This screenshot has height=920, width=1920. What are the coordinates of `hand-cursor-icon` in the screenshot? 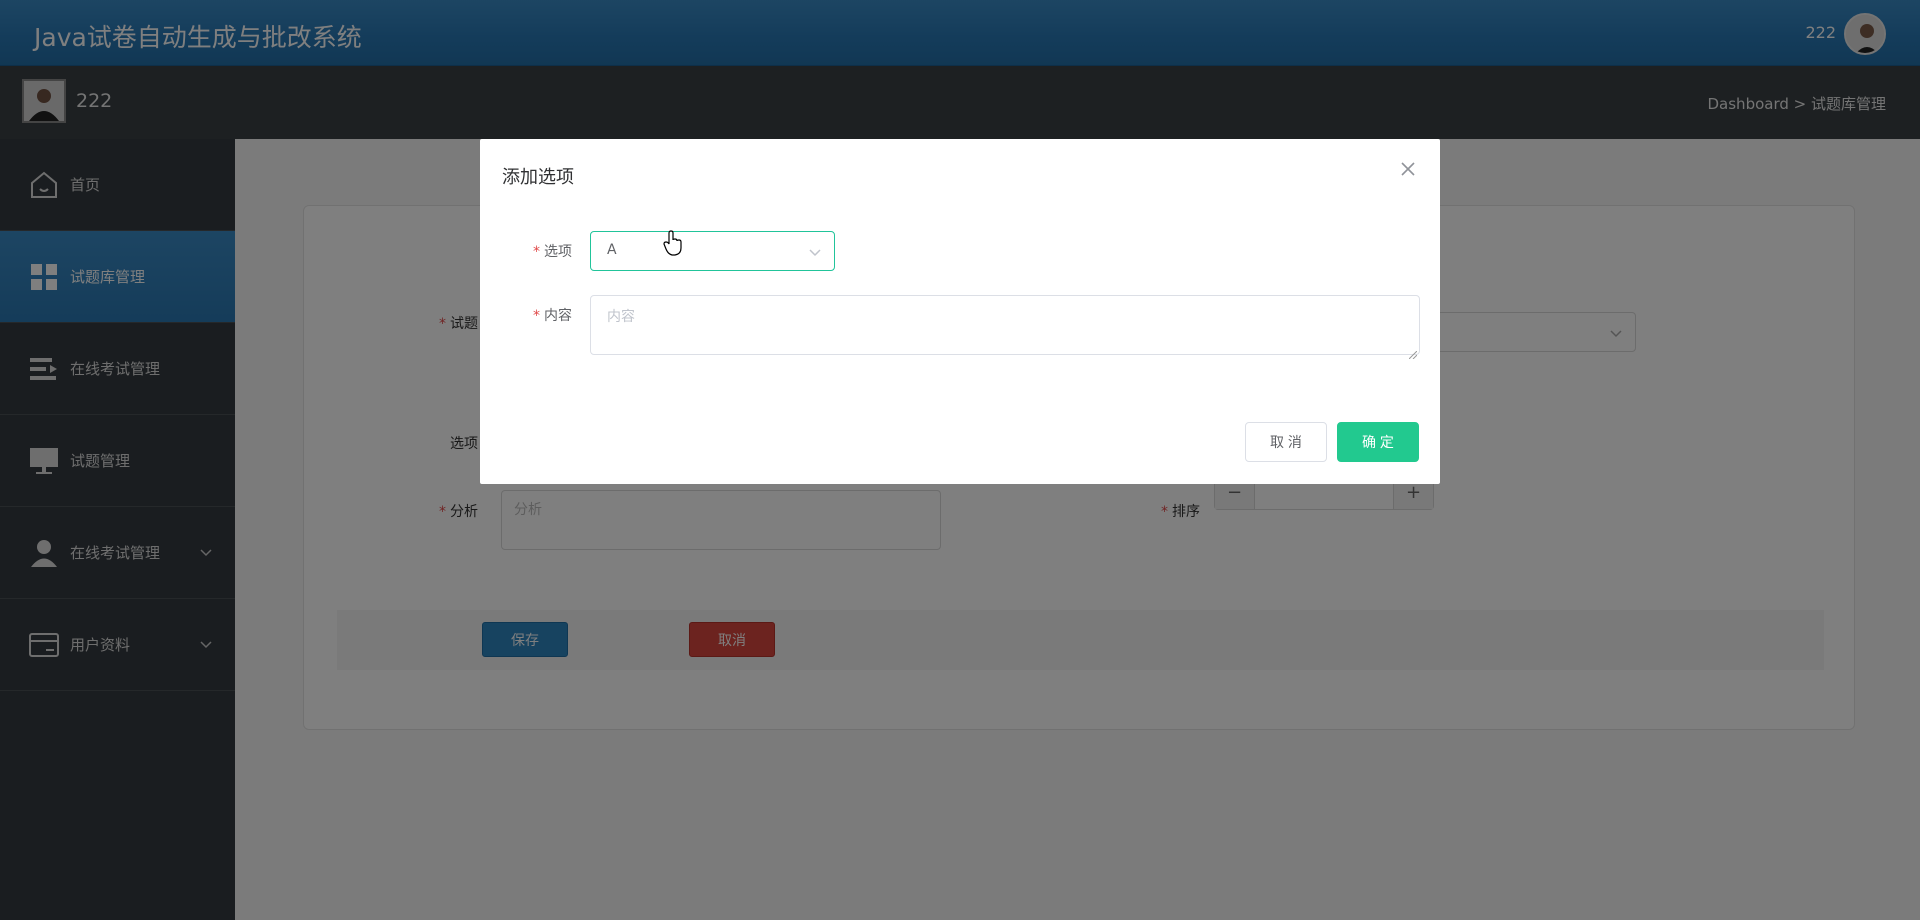 It's located at (673, 243).